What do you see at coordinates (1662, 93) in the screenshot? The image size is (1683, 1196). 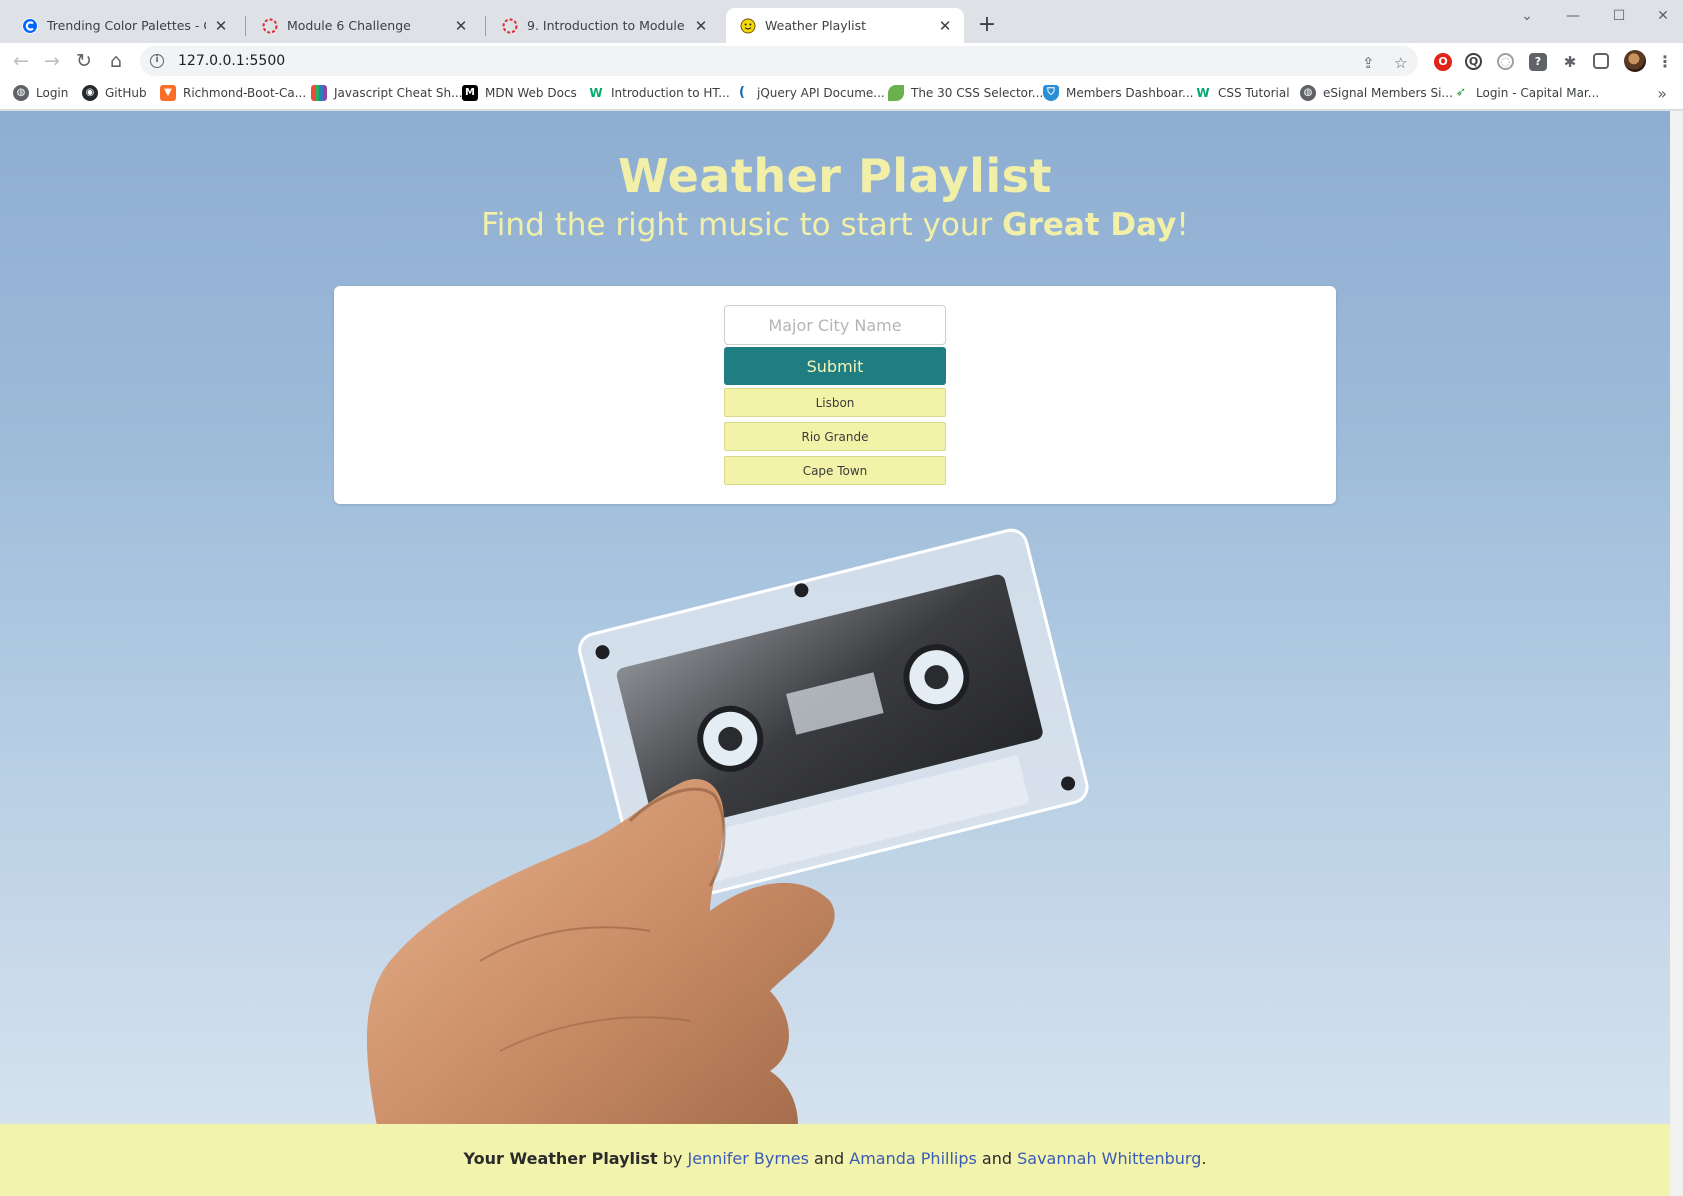 I see `more-bookmarks-icon: »` at bounding box center [1662, 93].